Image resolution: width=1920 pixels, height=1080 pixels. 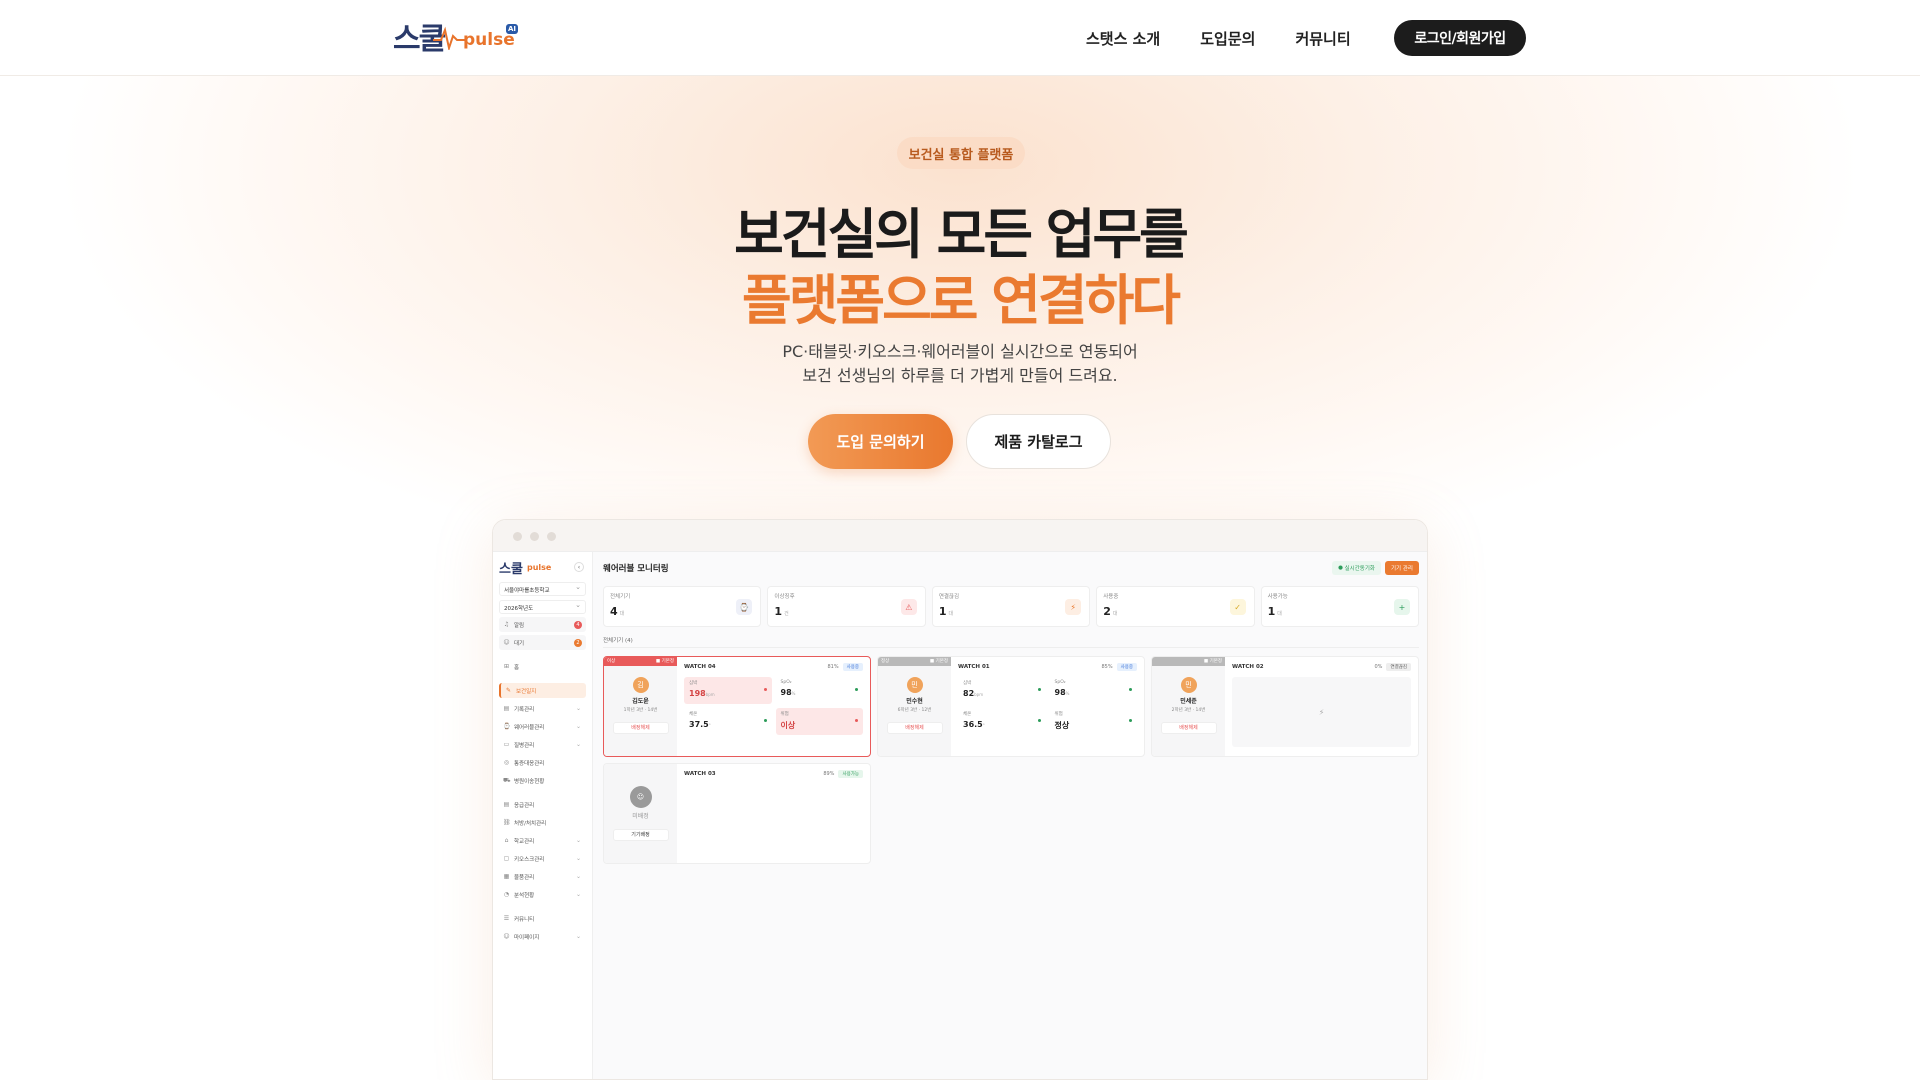 What do you see at coordinates (1460, 38) in the screenshot?
I see `login-signup-button: 로그인/회원가입` at bounding box center [1460, 38].